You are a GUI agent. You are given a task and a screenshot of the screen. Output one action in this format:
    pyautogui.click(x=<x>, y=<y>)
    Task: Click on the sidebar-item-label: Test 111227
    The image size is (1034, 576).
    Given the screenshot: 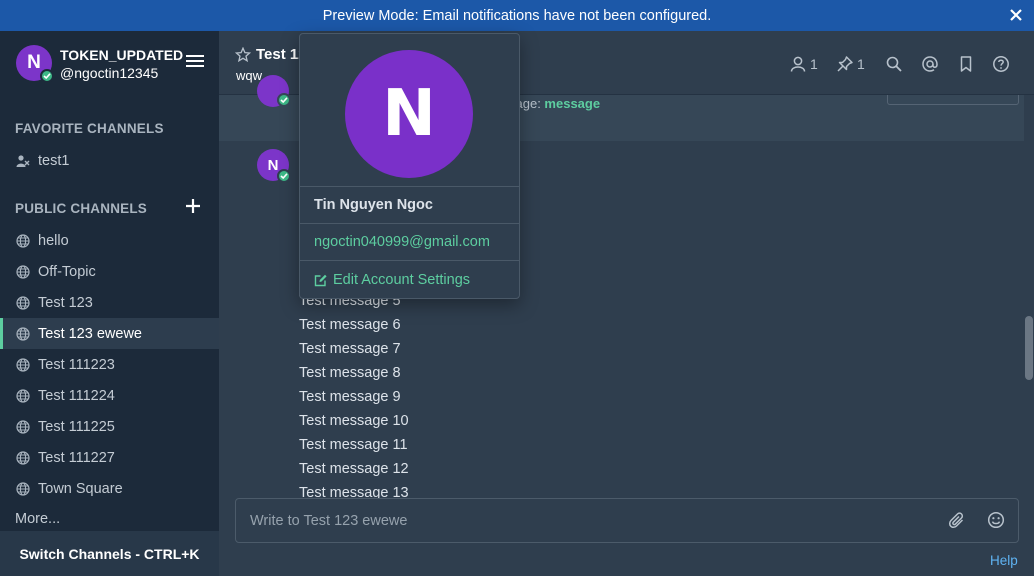 What is the action you would take?
    pyautogui.click(x=76, y=457)
    